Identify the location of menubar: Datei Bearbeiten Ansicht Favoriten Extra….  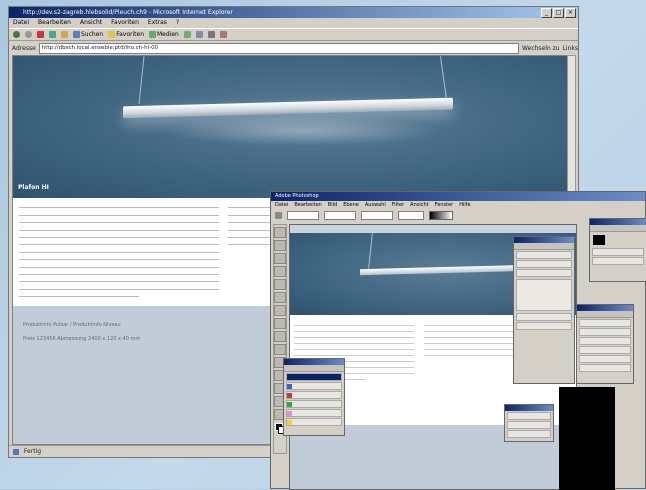
(293, 23).